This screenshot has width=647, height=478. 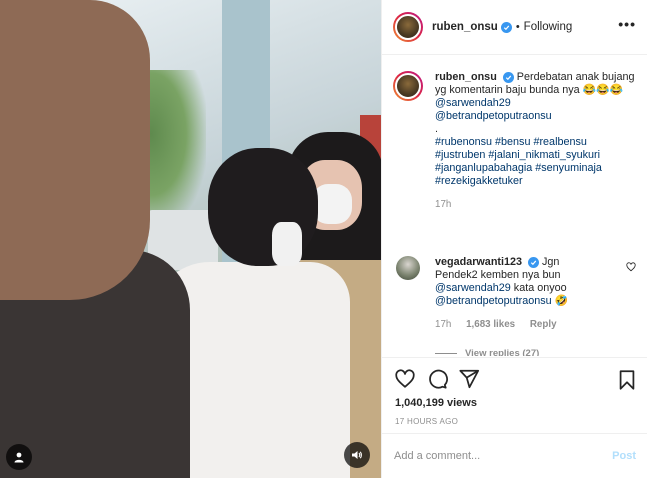 What do you see at coordinates (514, 394) in the screenshot?
I see `post-actions: 1,040,199 views 17 HOURS AGO` at bounding box center [514, 394].